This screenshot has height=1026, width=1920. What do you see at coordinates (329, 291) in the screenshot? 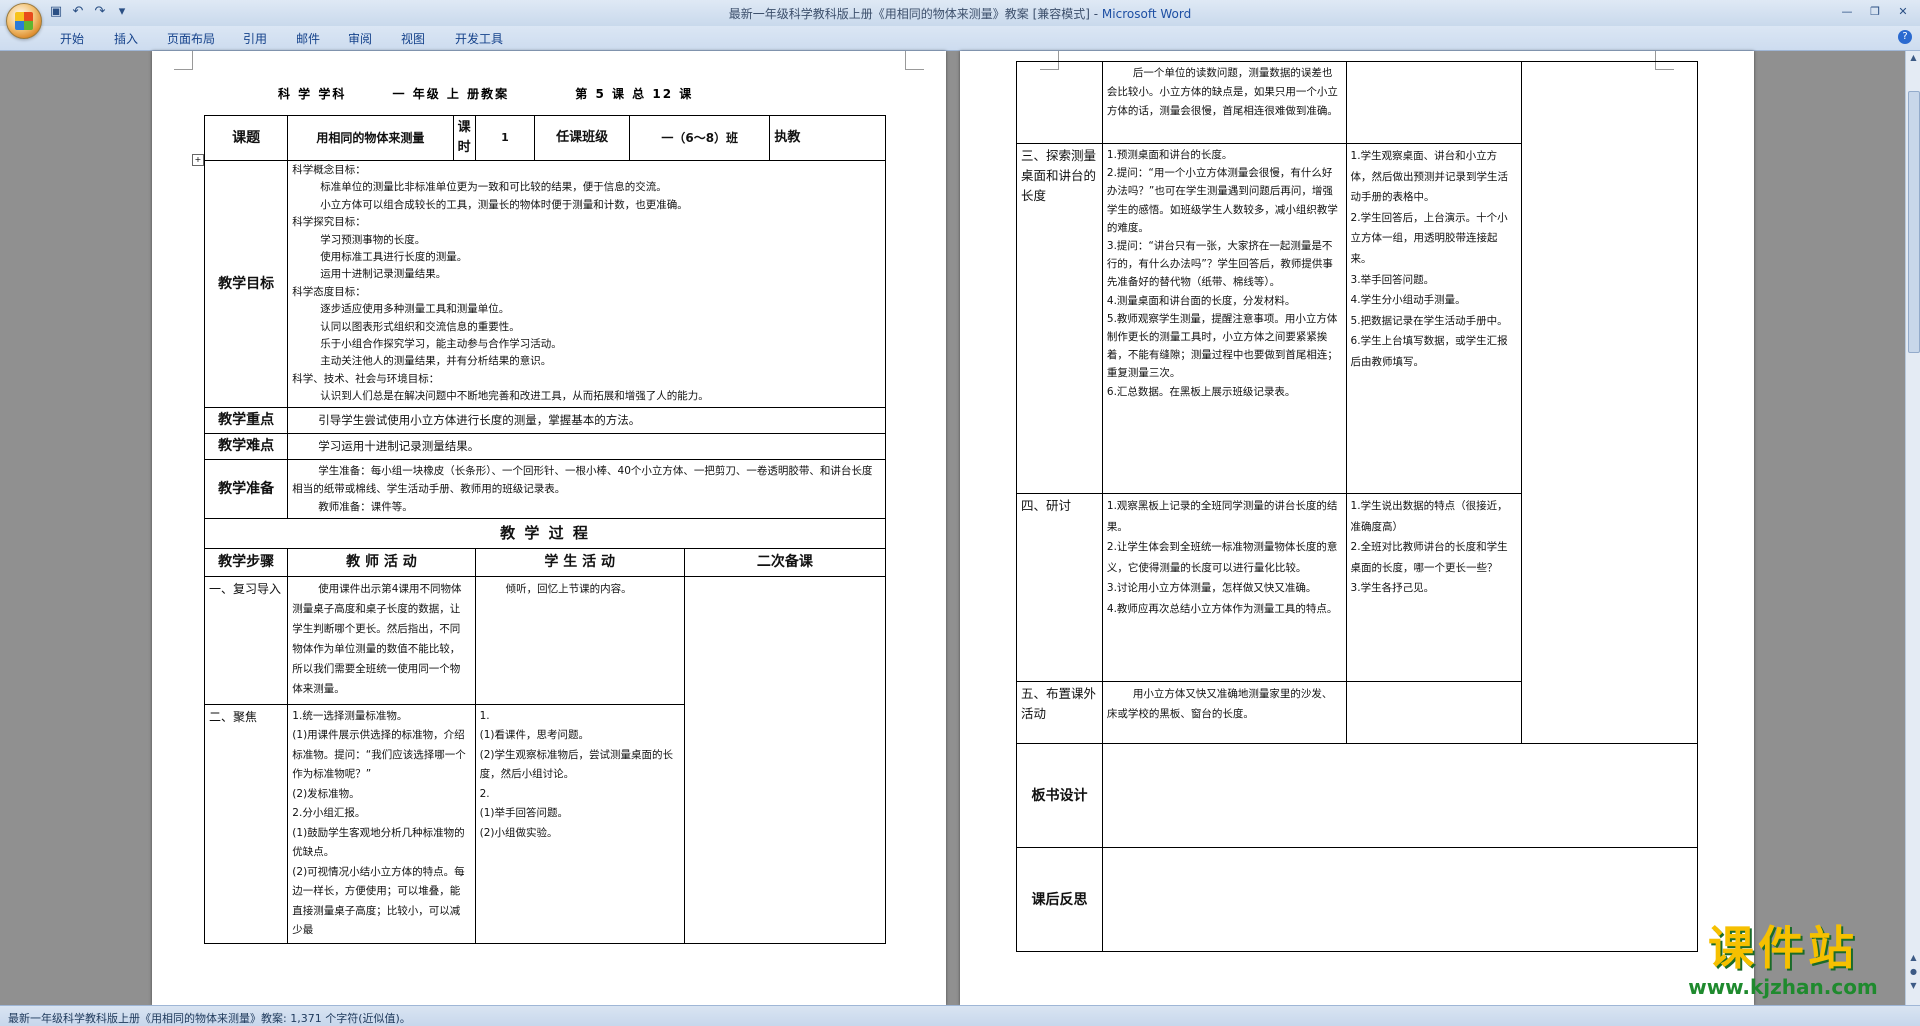
I see `goal-line: 科学态度目标：` at bounding box center [329, 291].